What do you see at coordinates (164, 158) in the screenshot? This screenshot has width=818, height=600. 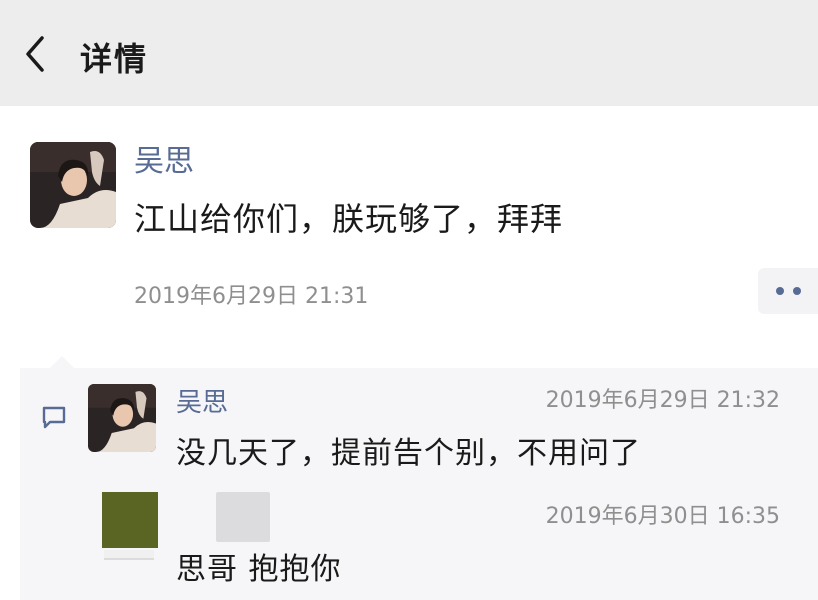 I see `post-author-name: 吴思` at bounding box center [164, 158].